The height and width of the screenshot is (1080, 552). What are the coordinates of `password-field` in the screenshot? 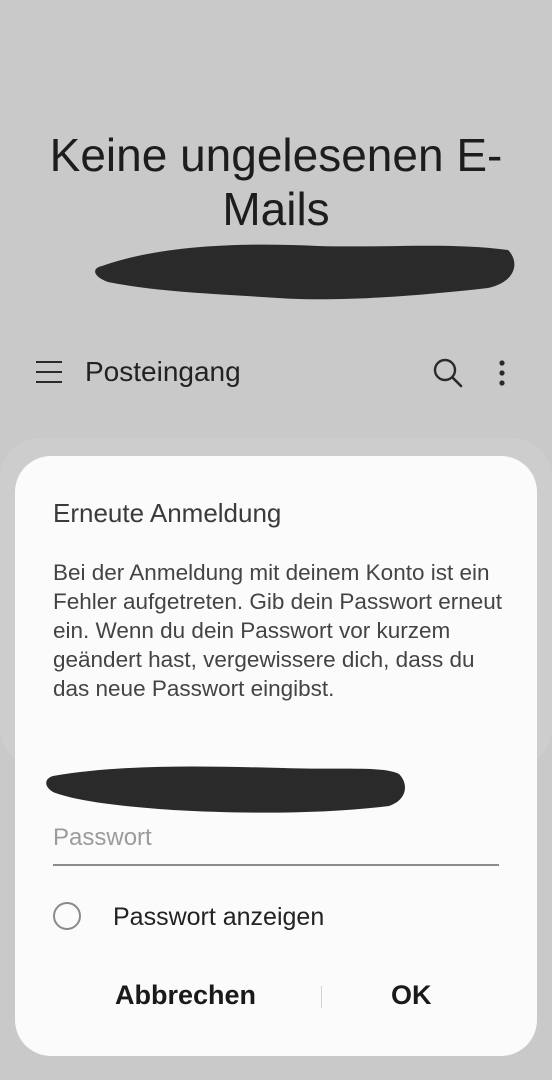 It's located at (276, 841).